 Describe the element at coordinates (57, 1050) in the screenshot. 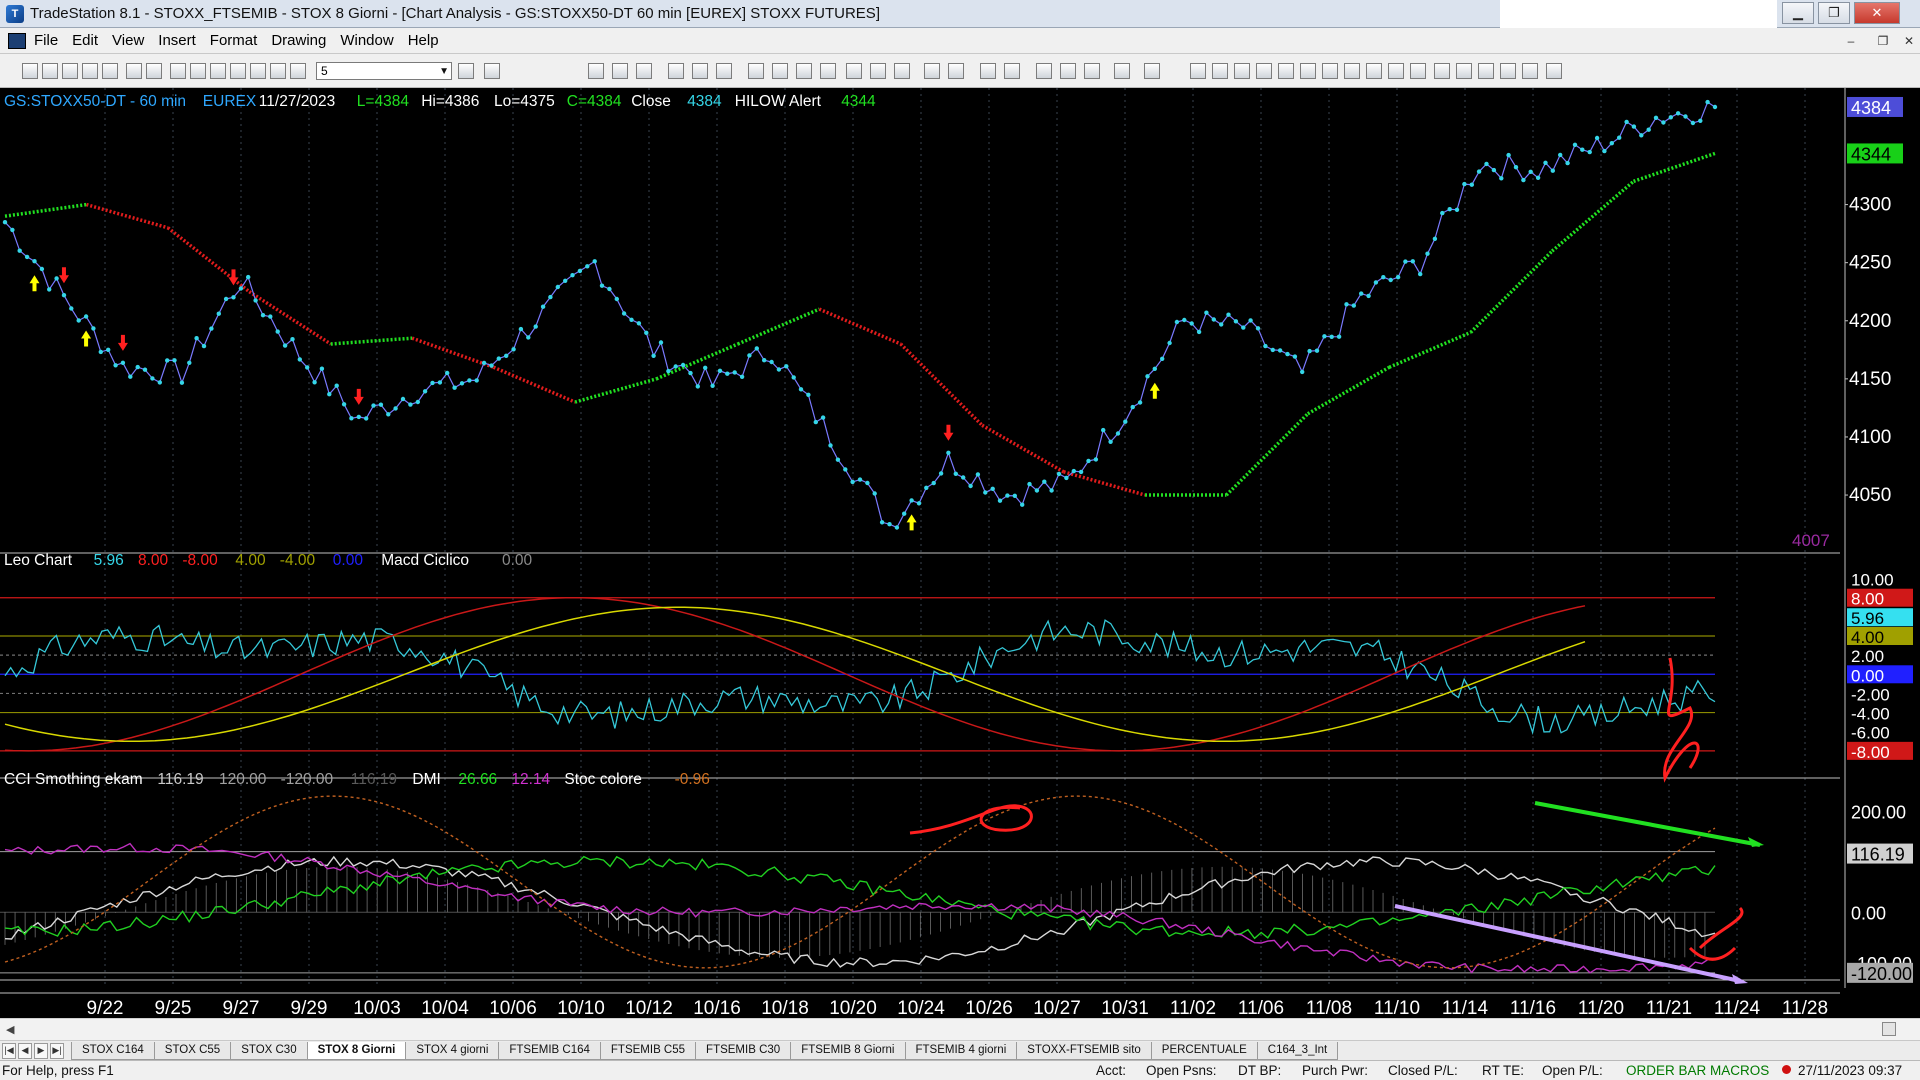

I see `tab-last-icon: ▶|` at that location.